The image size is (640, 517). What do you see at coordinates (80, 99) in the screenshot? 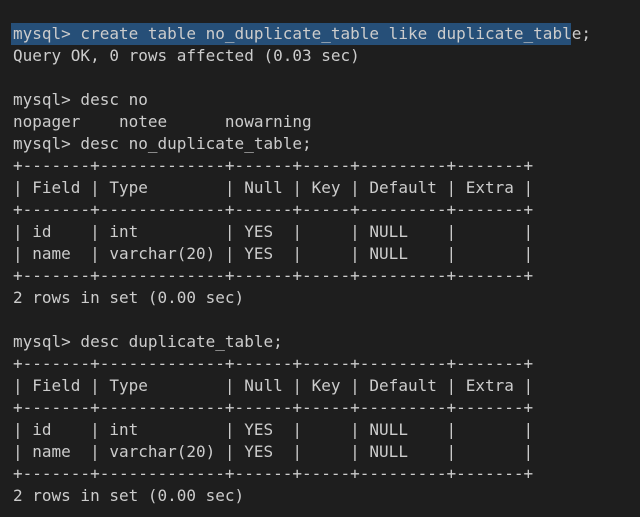
I see `command-desc-partial: mysql> desc no` at bounding box center [80, 99].